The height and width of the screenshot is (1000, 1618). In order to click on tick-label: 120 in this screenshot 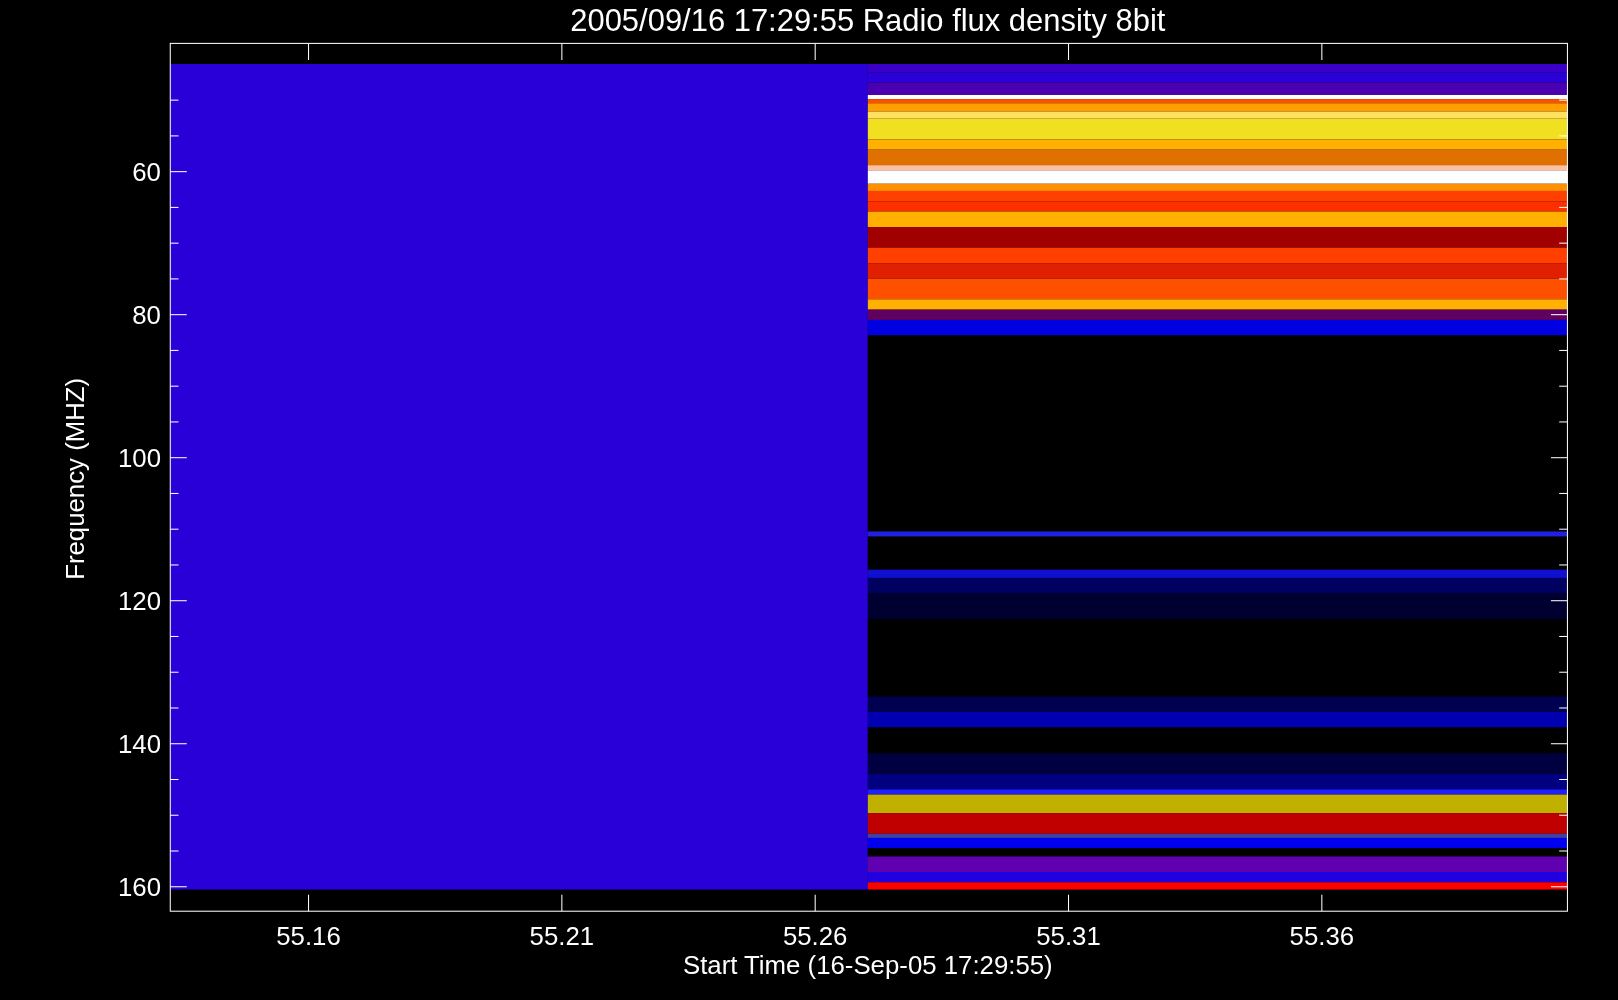, I will do `click(139, 600)`.